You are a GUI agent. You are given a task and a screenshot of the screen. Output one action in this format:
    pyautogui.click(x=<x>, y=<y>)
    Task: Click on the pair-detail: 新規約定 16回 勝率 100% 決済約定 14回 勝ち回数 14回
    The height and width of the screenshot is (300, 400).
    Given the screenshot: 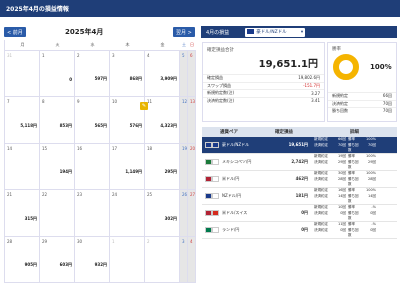 What is the action you would take?
    pyautogui.click(x=354, y=196)
    